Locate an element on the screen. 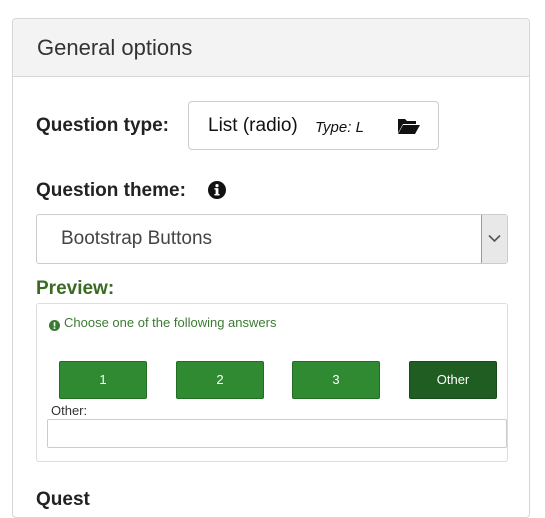 The width and height of the screenshot is (545, 518). panel-title: General options is located at coordinates (115, 47).